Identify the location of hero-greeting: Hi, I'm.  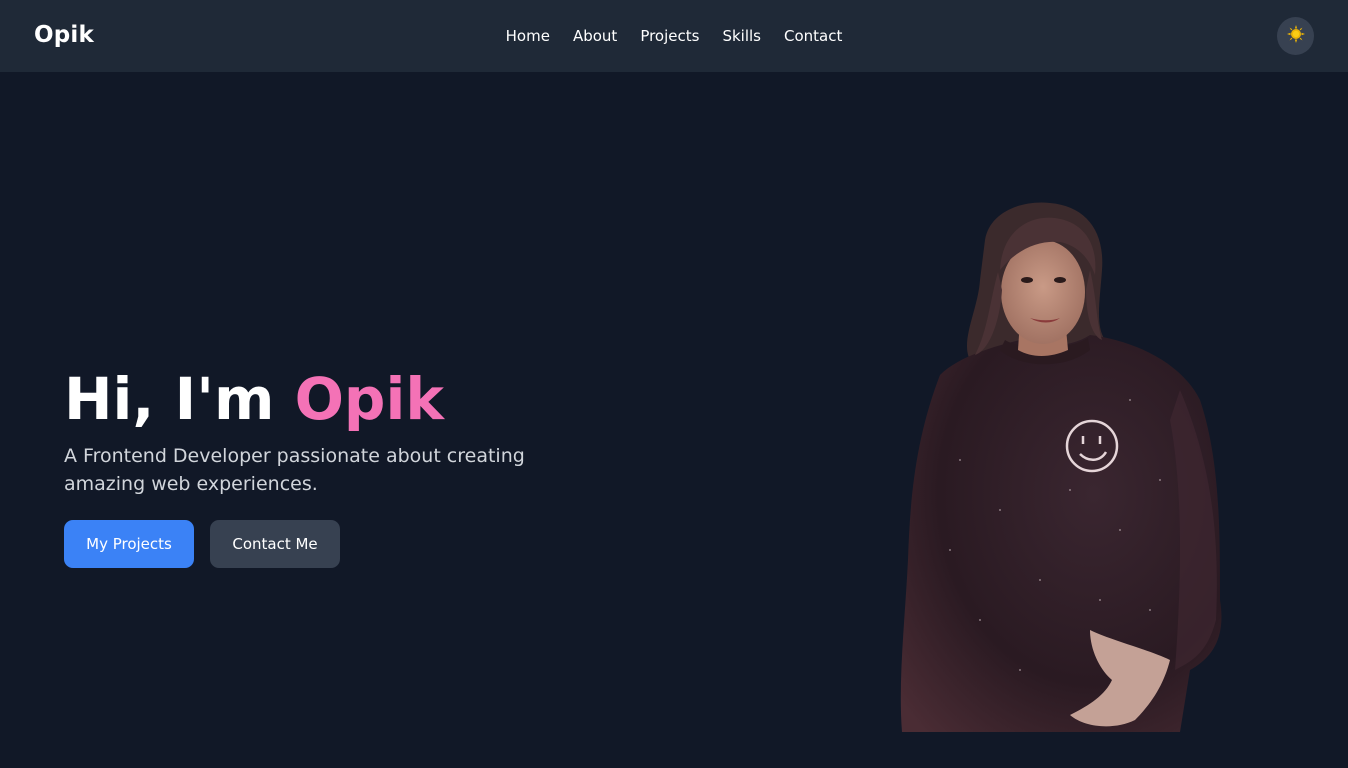
(179, 399).